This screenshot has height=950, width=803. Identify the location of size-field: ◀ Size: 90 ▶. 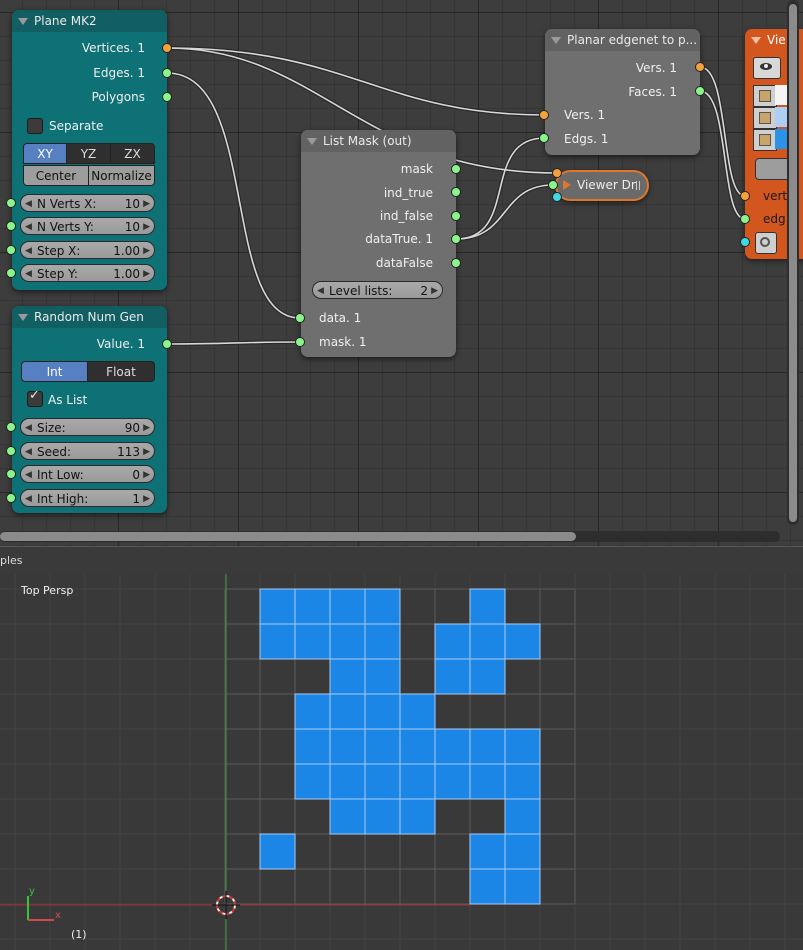
(87, 427).